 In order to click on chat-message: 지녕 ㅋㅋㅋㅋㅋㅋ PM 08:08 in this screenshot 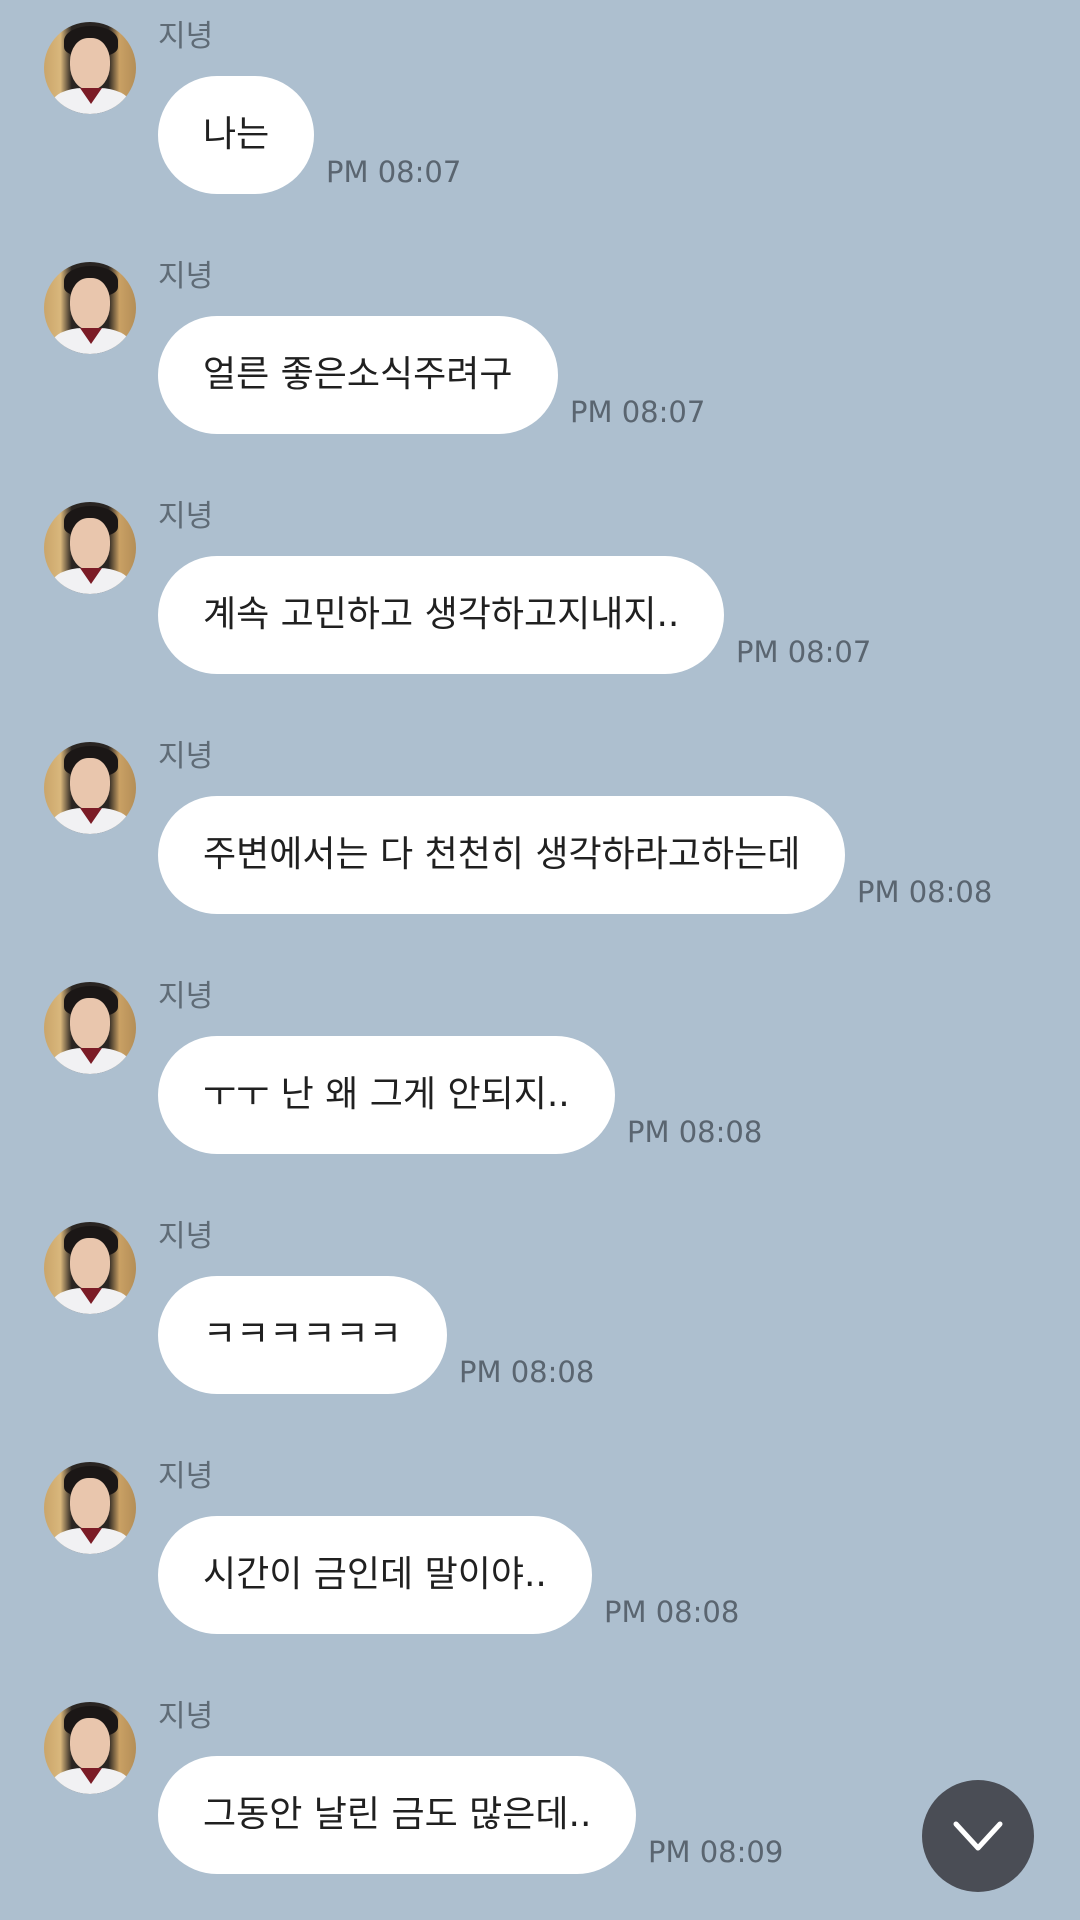, I will do `click(540, 1320)`.